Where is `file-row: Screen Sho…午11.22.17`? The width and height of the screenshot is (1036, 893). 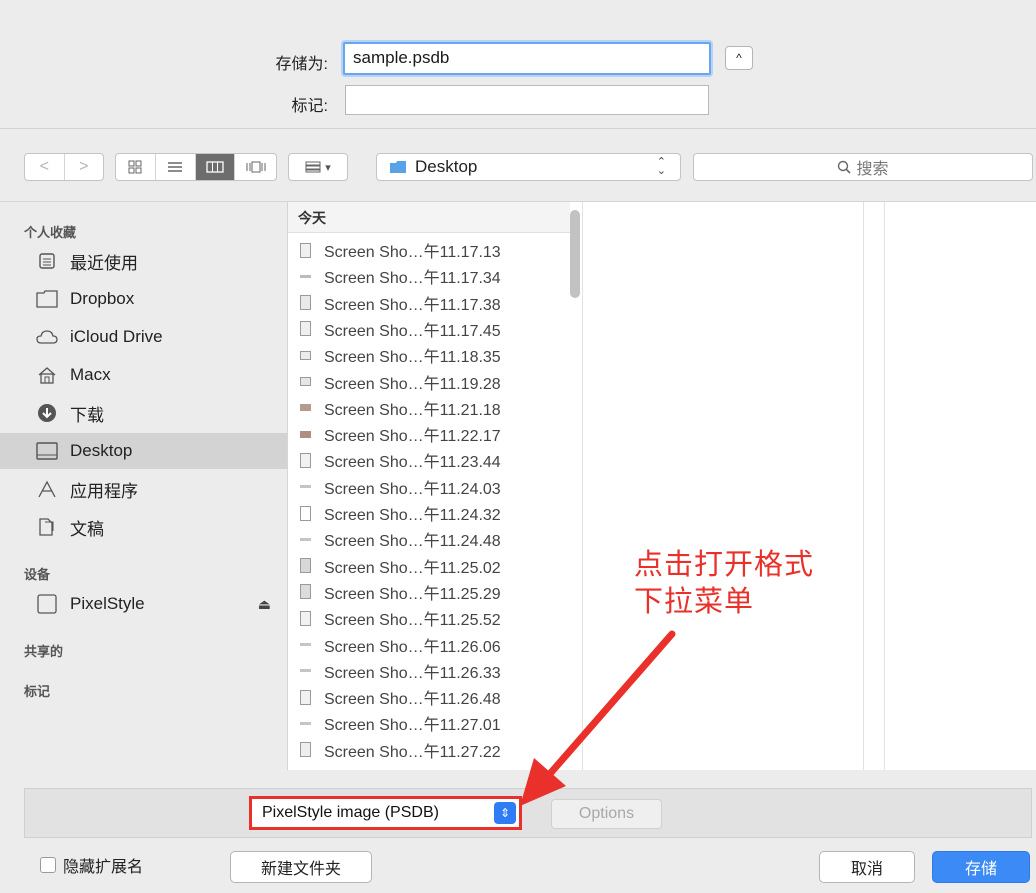 file-row: Screen Sho…午11.22.17 is located at coordinates (429, 434).